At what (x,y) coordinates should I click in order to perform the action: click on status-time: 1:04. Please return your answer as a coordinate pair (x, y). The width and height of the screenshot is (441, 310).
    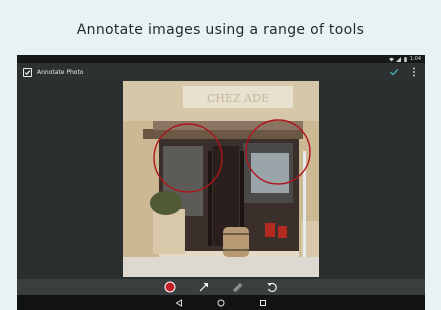
    Looking at the image, I should click on (415, 59).